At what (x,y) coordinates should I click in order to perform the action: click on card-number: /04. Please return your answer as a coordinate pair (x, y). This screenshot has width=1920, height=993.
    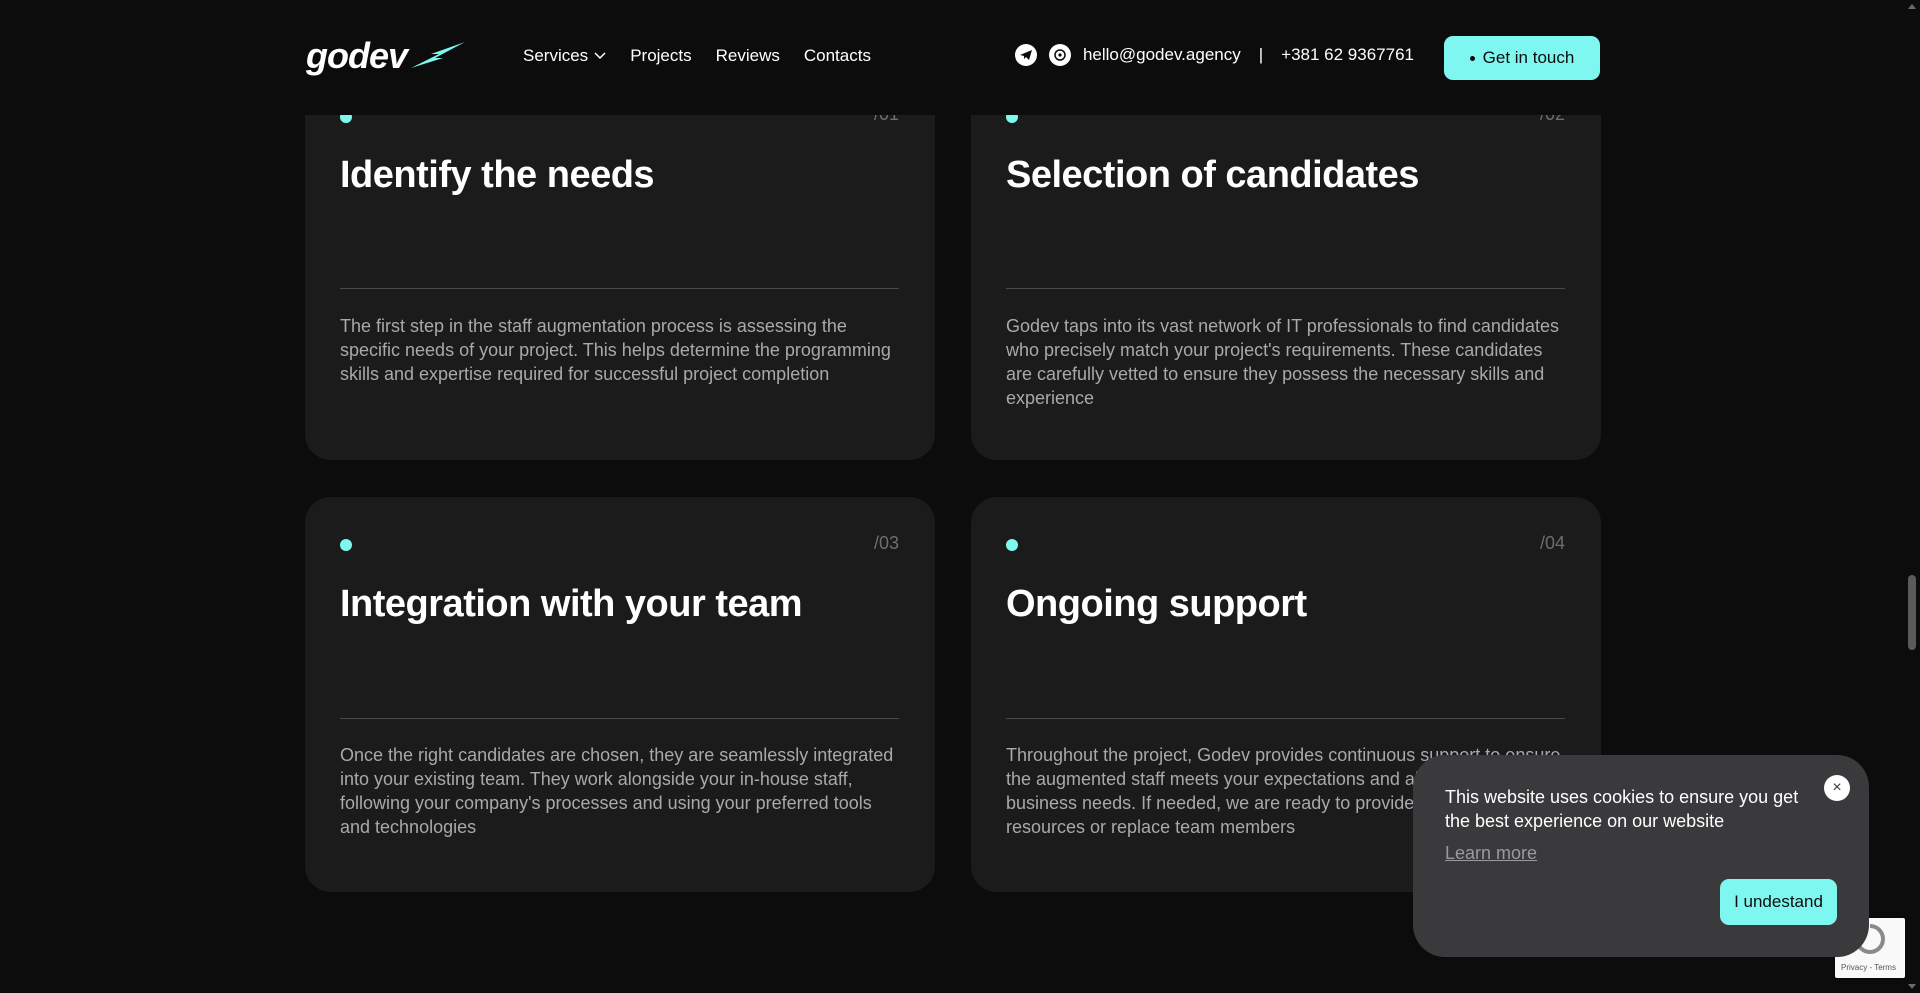
    Looking at the image, I should click on (1552, 543).